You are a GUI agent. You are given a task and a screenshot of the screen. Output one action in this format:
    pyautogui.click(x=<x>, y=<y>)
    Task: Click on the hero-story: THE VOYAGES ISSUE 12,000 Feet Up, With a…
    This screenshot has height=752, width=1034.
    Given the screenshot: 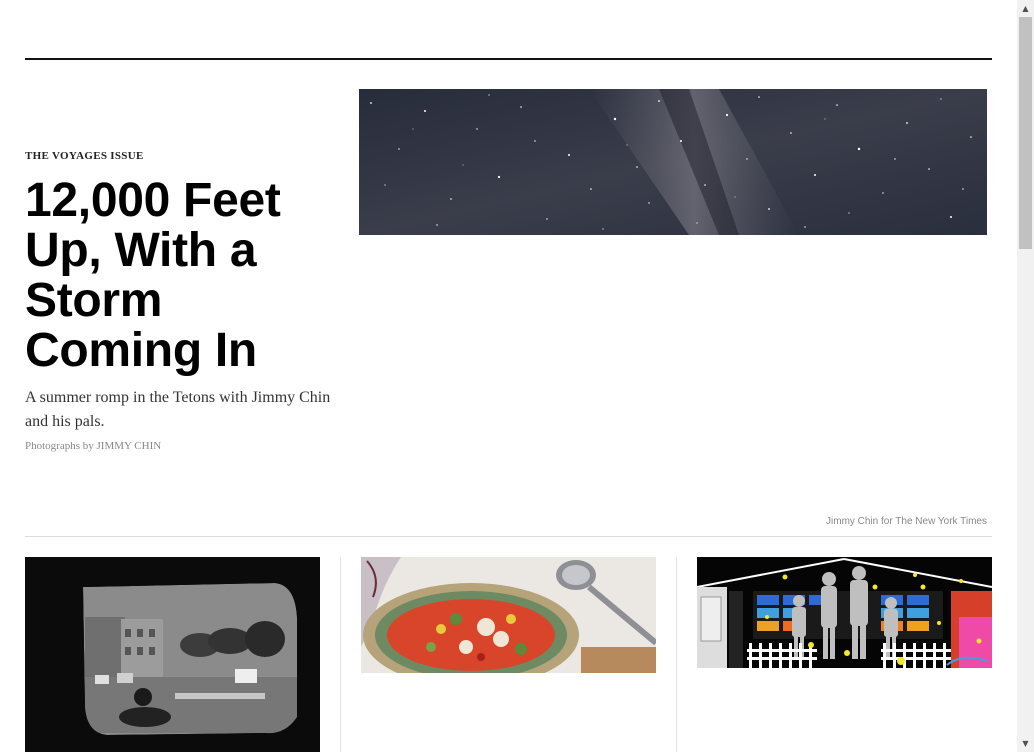 What is the action you would take?
    pyautogui.click(x=180, y=301)
    